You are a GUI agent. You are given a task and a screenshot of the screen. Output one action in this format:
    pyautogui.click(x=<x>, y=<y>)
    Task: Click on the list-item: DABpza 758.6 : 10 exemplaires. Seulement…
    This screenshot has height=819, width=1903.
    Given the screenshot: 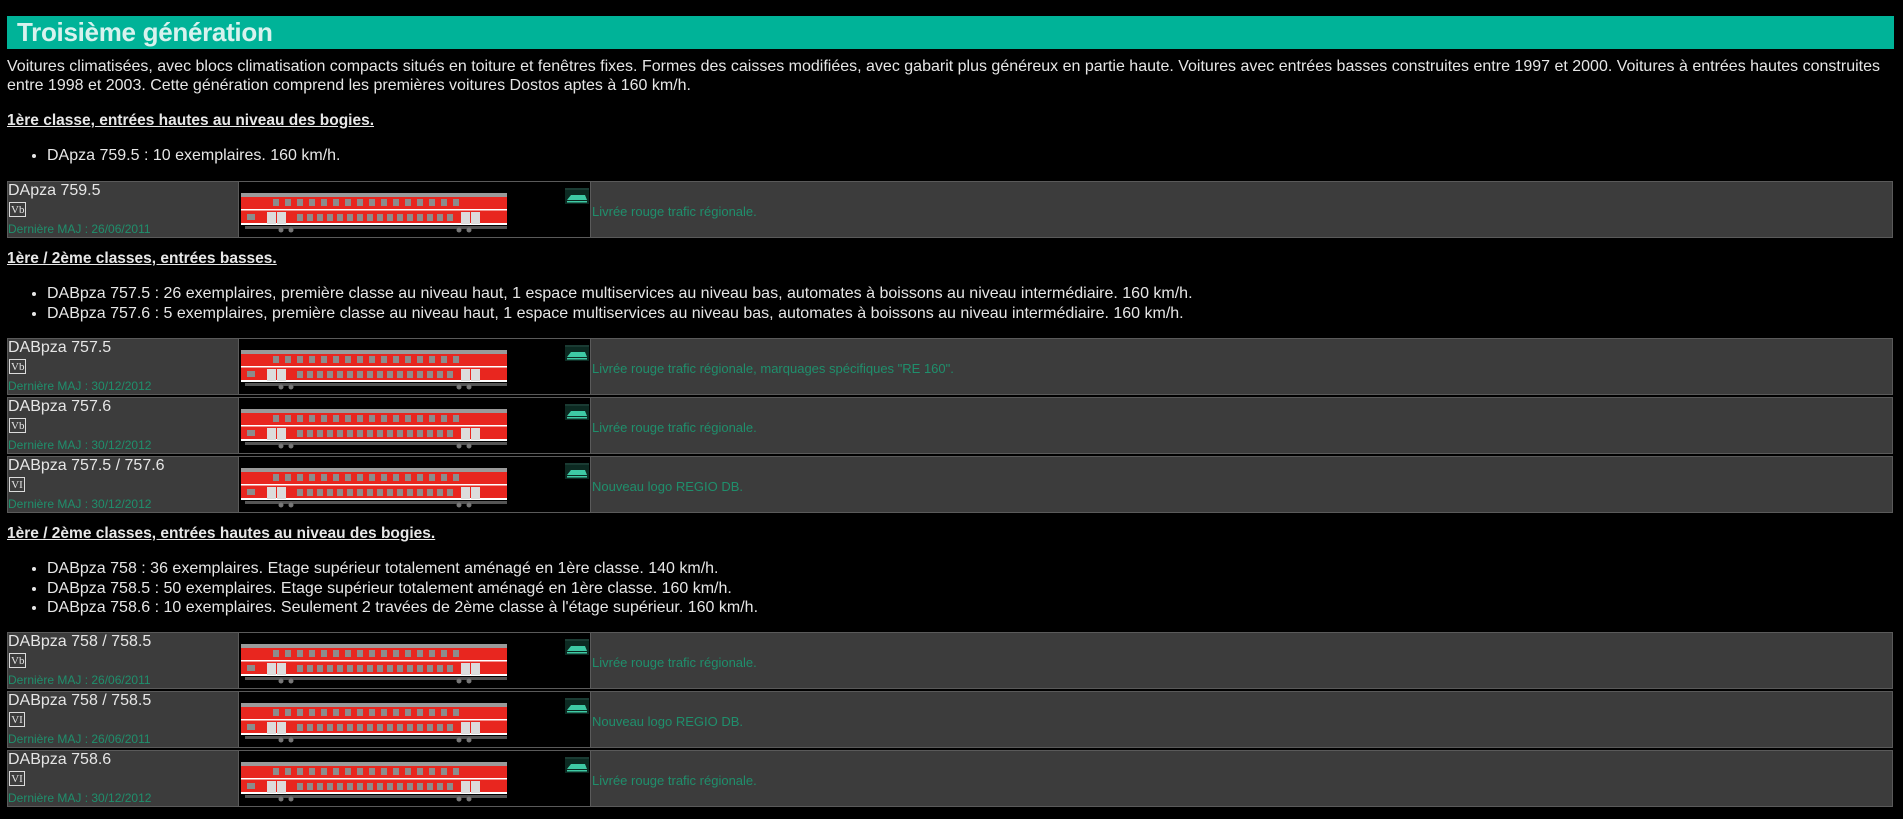 What is the action you would take?
    pyautogui.click(x=402, y=608)
    